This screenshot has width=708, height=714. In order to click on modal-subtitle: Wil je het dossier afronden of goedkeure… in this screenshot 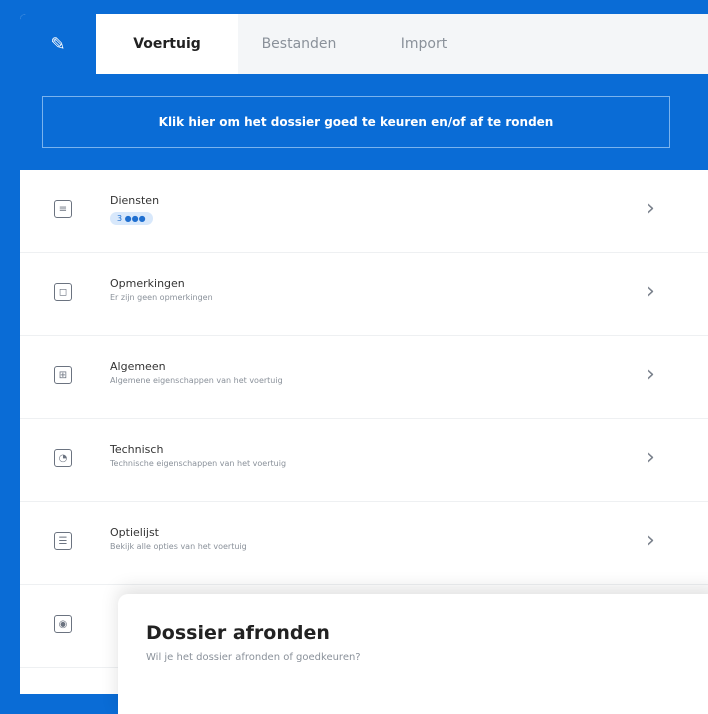, I will do `click(253, 657)`.